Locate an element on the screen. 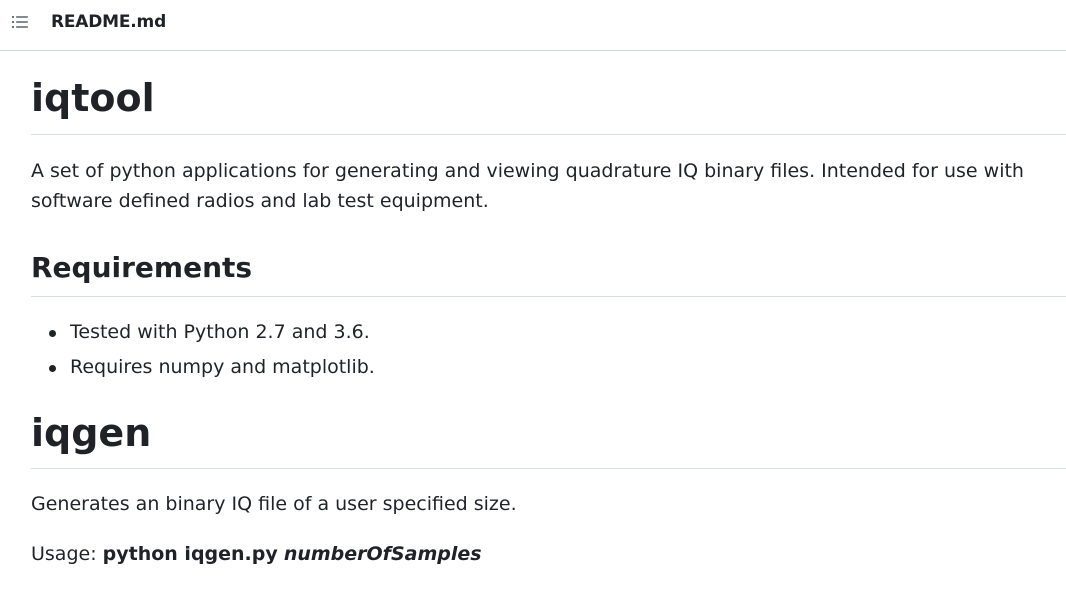  list-unordered-icon is located at coordinates (19, 22).